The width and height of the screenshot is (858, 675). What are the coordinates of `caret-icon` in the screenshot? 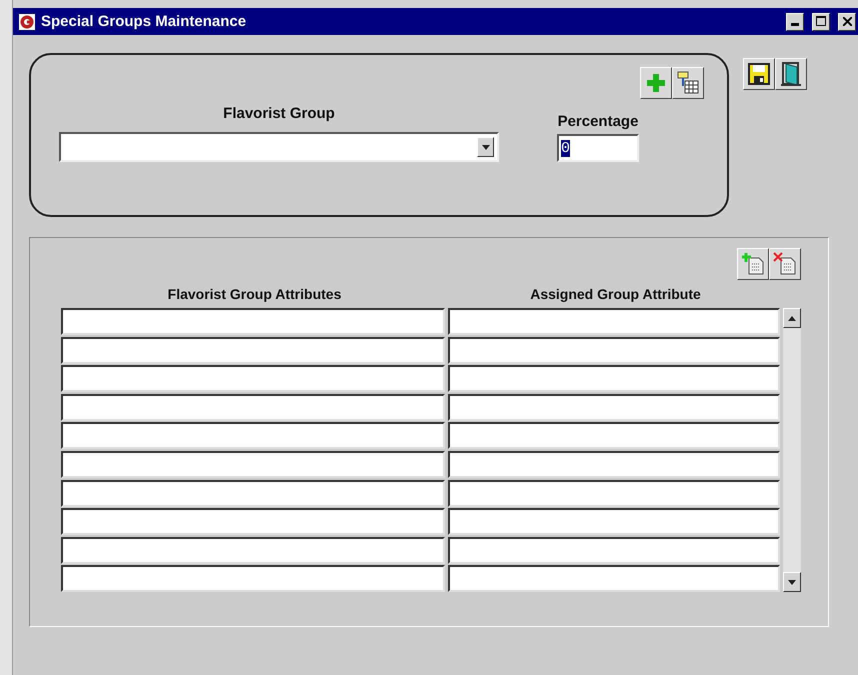 It's located at (486, 147).